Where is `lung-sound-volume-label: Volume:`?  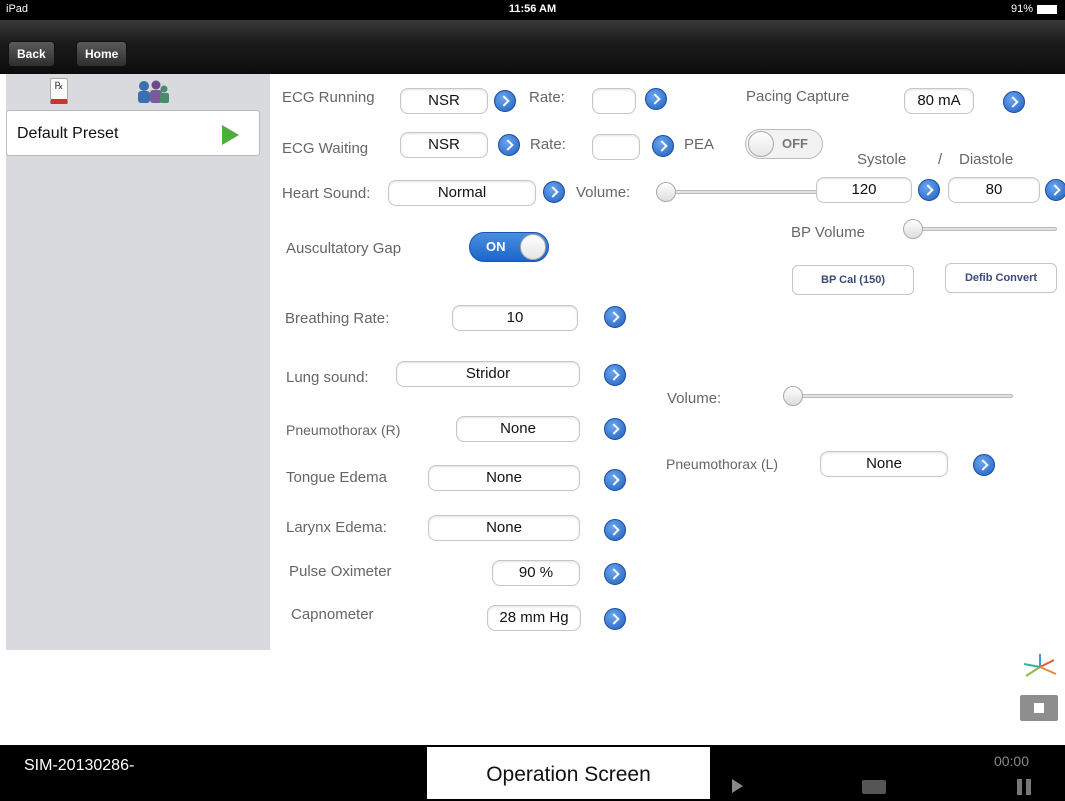 lung-sound-volume-label: Volume: is located at coordinates (694, 398).